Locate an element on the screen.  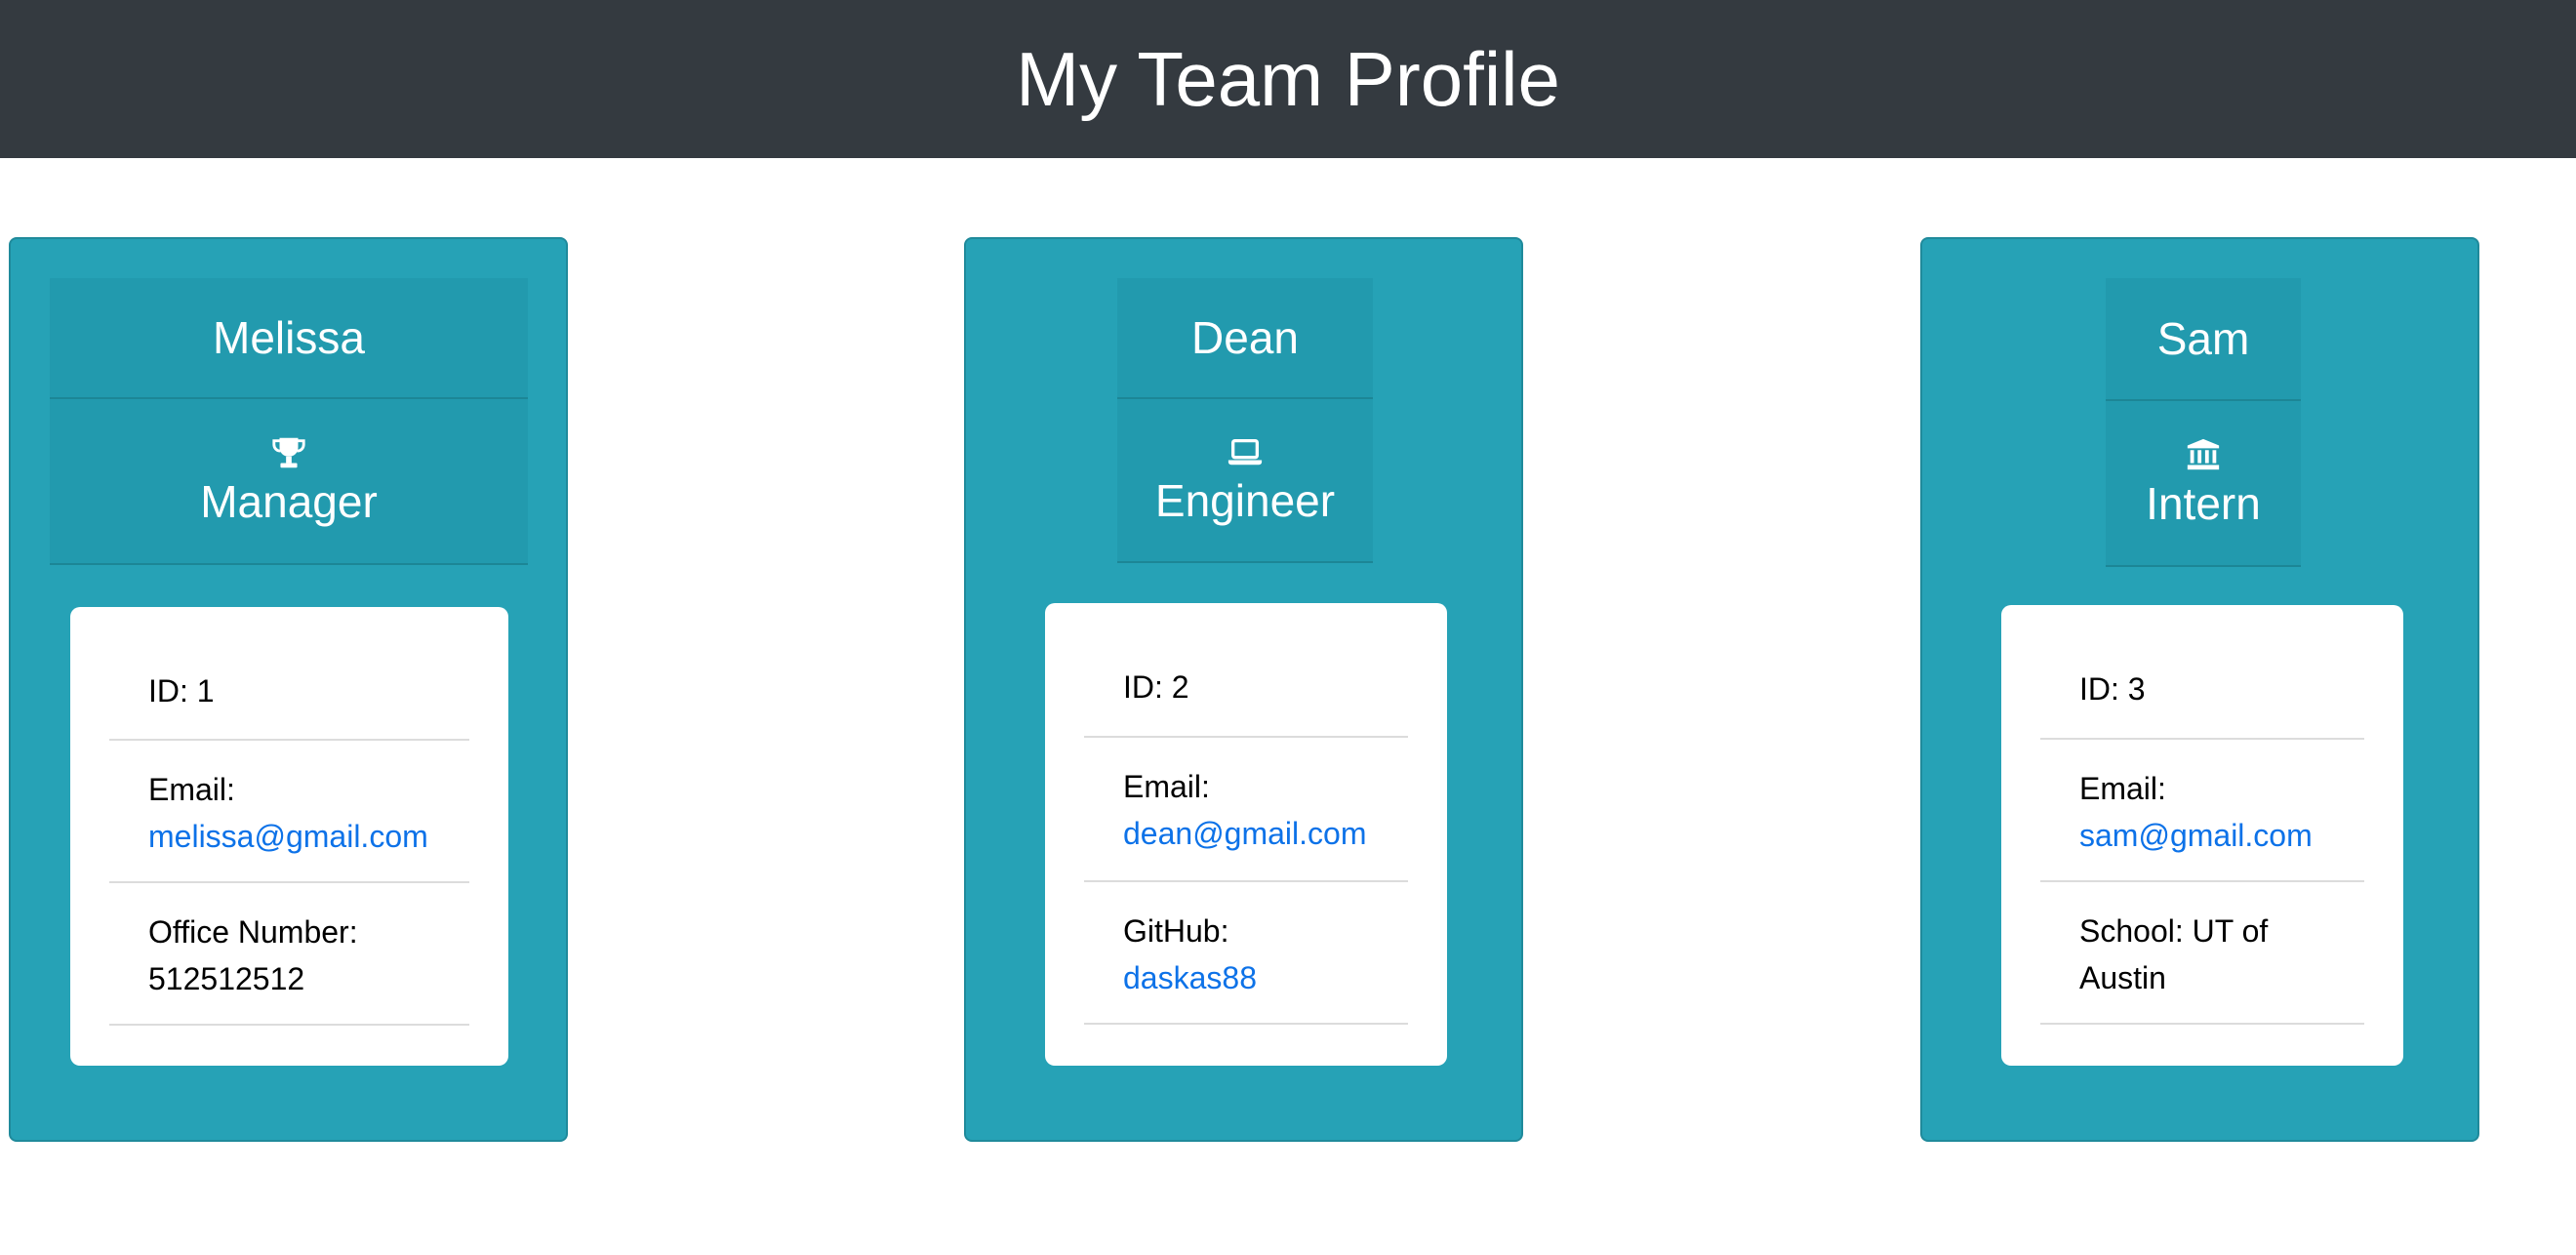
email-row: Email: melissa@gmail.com is located at coordinates (289, 812).